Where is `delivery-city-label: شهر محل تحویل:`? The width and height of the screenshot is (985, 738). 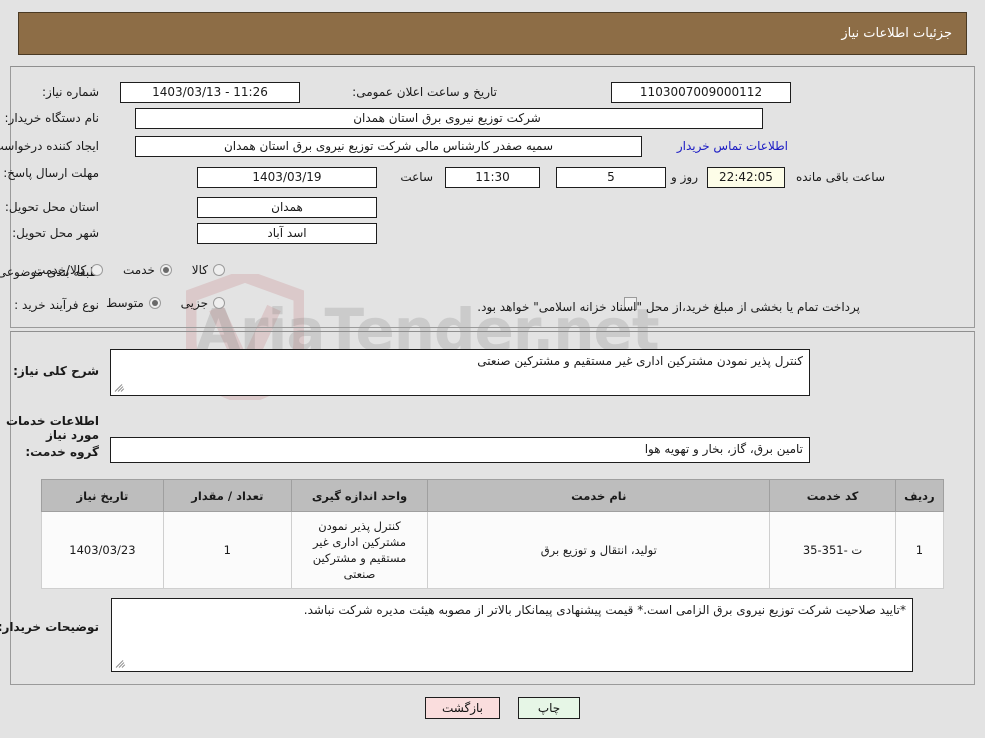 delivery-city-label: شهر محل تحویل: is located at coordinates (55, 233).